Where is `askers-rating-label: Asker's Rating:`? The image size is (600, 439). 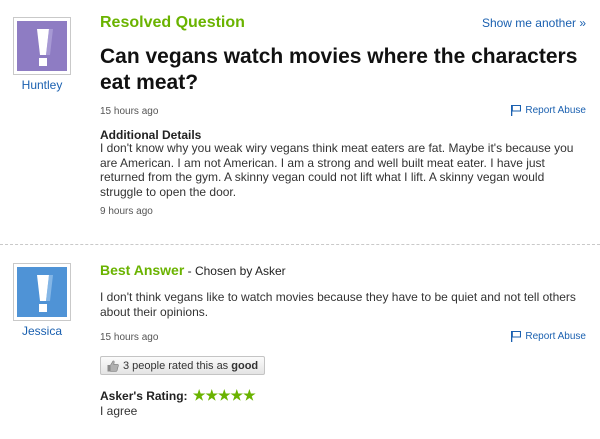
askers-rating-label: Asker's Rating: is located at coordinates (144, 396).